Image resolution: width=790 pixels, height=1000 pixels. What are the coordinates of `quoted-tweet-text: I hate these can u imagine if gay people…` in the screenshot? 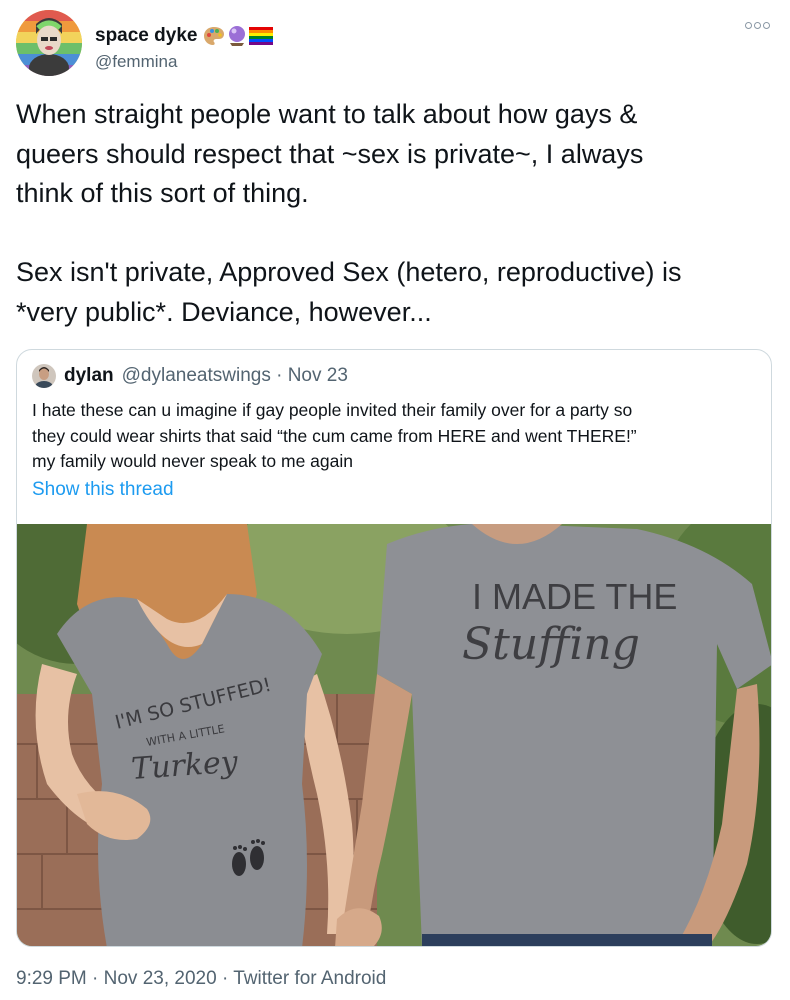 It's located at (334, 435).